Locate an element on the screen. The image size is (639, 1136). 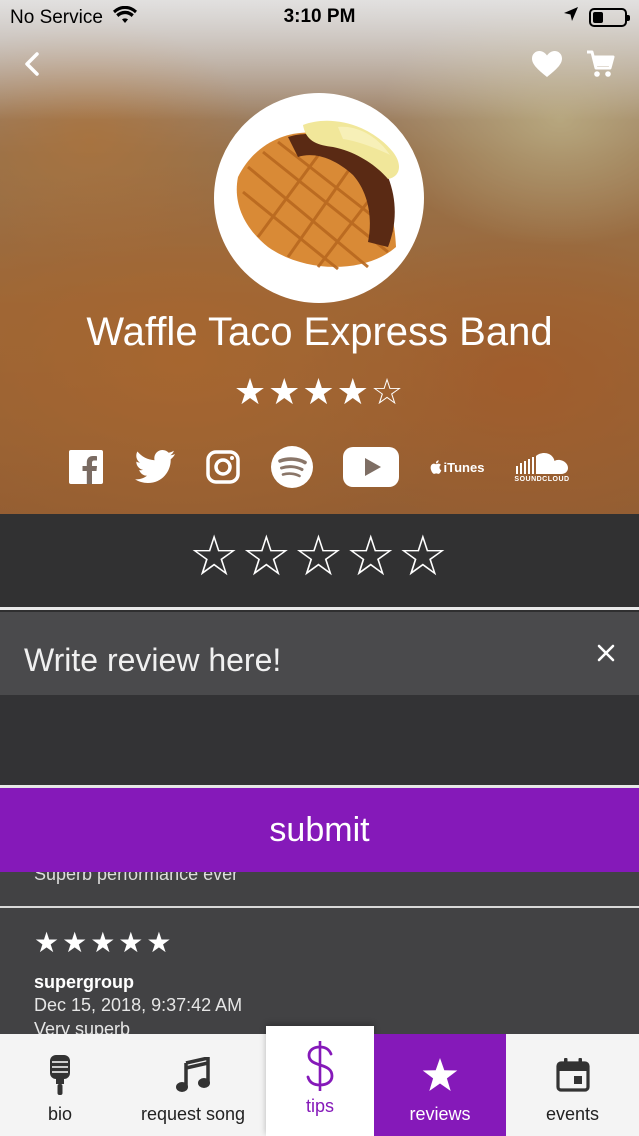
review-text: Very superb is located at coordinates (82, 1026).